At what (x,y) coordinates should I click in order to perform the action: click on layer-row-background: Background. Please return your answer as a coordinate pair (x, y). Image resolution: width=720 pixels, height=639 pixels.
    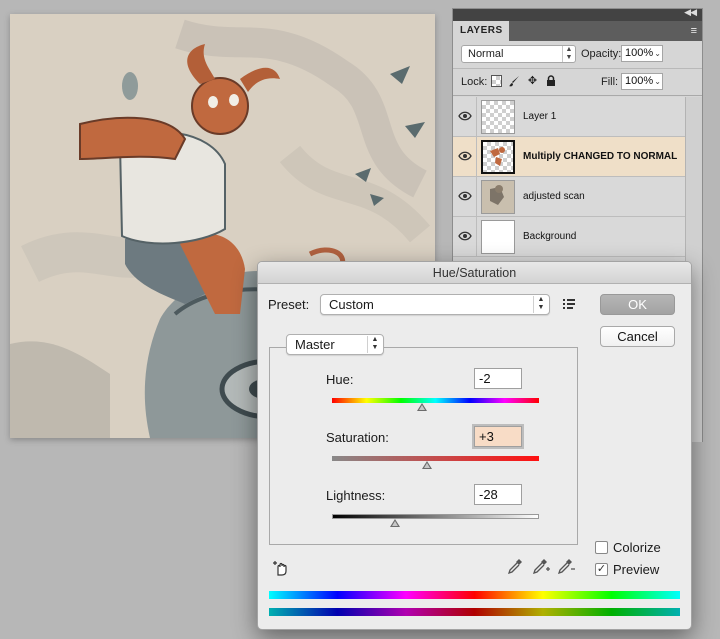
    Looking at the image, I should click on (569, 237).